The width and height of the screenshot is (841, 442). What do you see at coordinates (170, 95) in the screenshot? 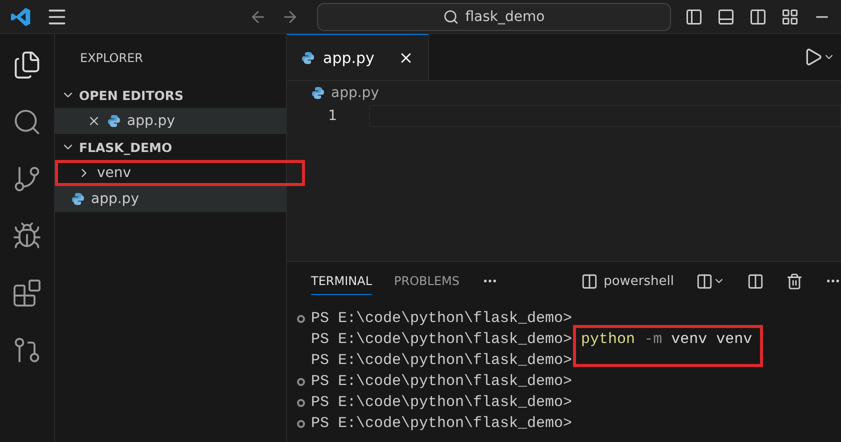
I see `section-header: OPEN EDITORS` at bounding box center [170, 95].